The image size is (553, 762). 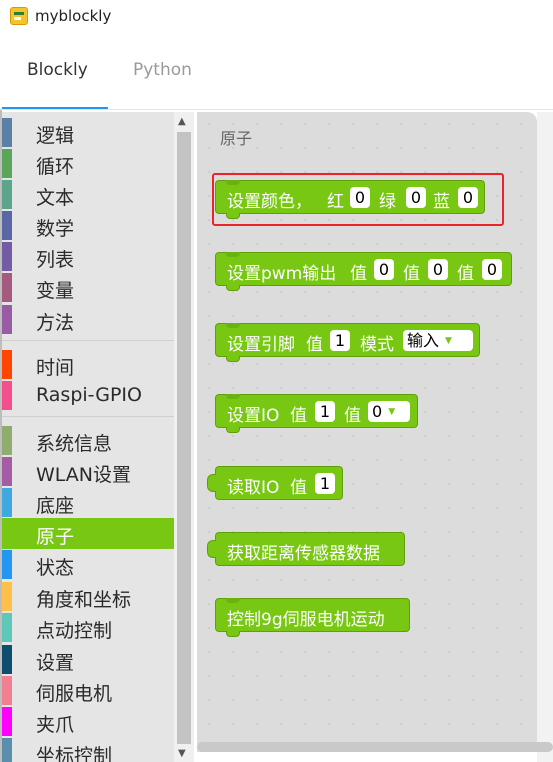 What do you see at coordinates (492, 269) in the screenshot?
I see `value3-field: 0` at bounding box center [492, 269].